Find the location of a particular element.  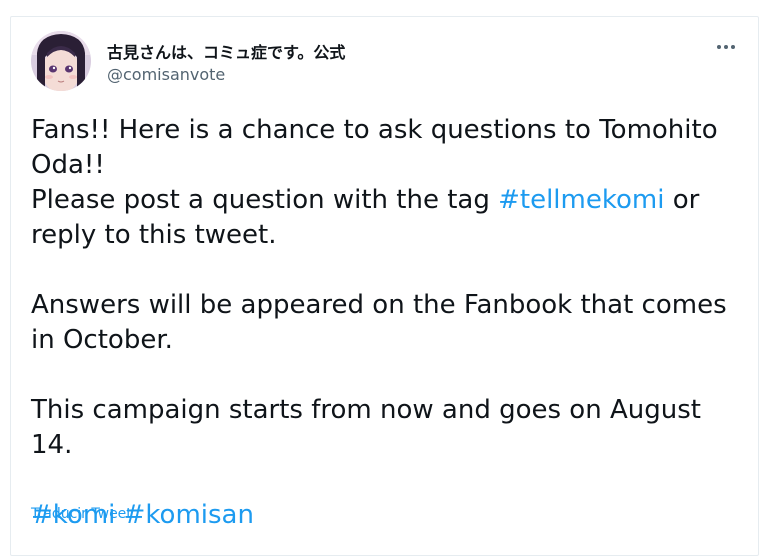

more-horizontal-icon is located at coordinates (726, 47).